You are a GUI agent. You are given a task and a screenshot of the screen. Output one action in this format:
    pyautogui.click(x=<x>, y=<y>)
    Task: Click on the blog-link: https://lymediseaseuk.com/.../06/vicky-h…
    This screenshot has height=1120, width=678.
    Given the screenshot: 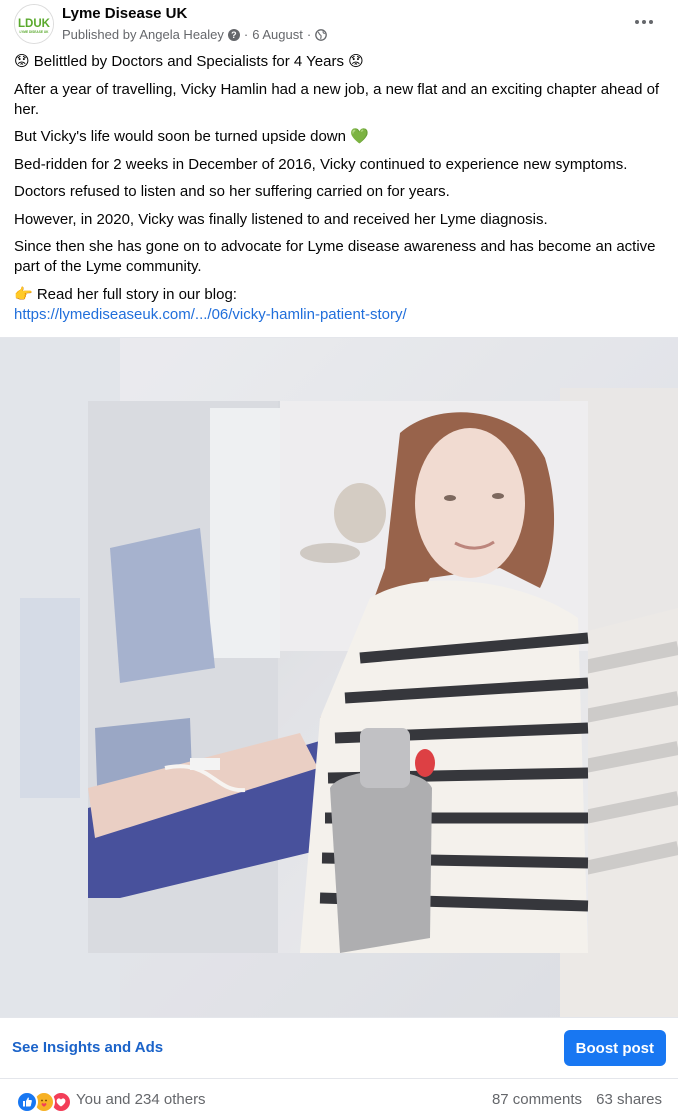 What is the action you would take?
    pyautogui.click(x=339, y=315)
    